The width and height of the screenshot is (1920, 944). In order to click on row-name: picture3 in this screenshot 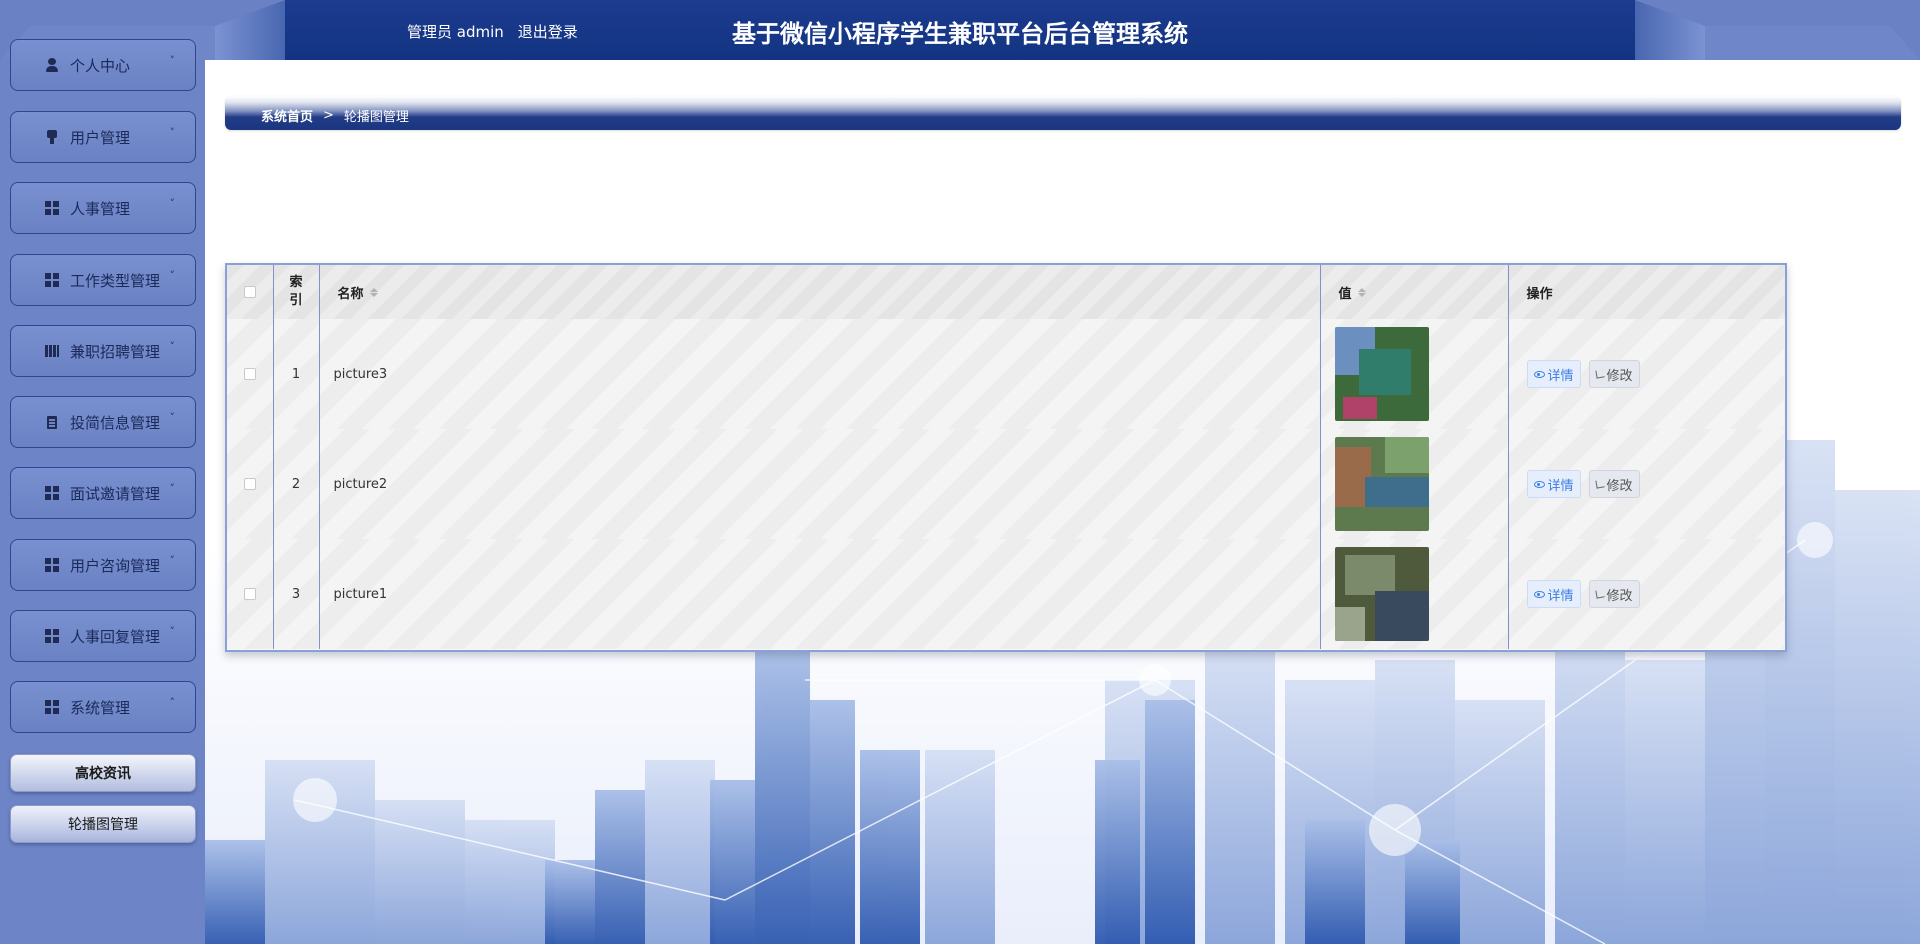, I will do `click(820, 374)`.